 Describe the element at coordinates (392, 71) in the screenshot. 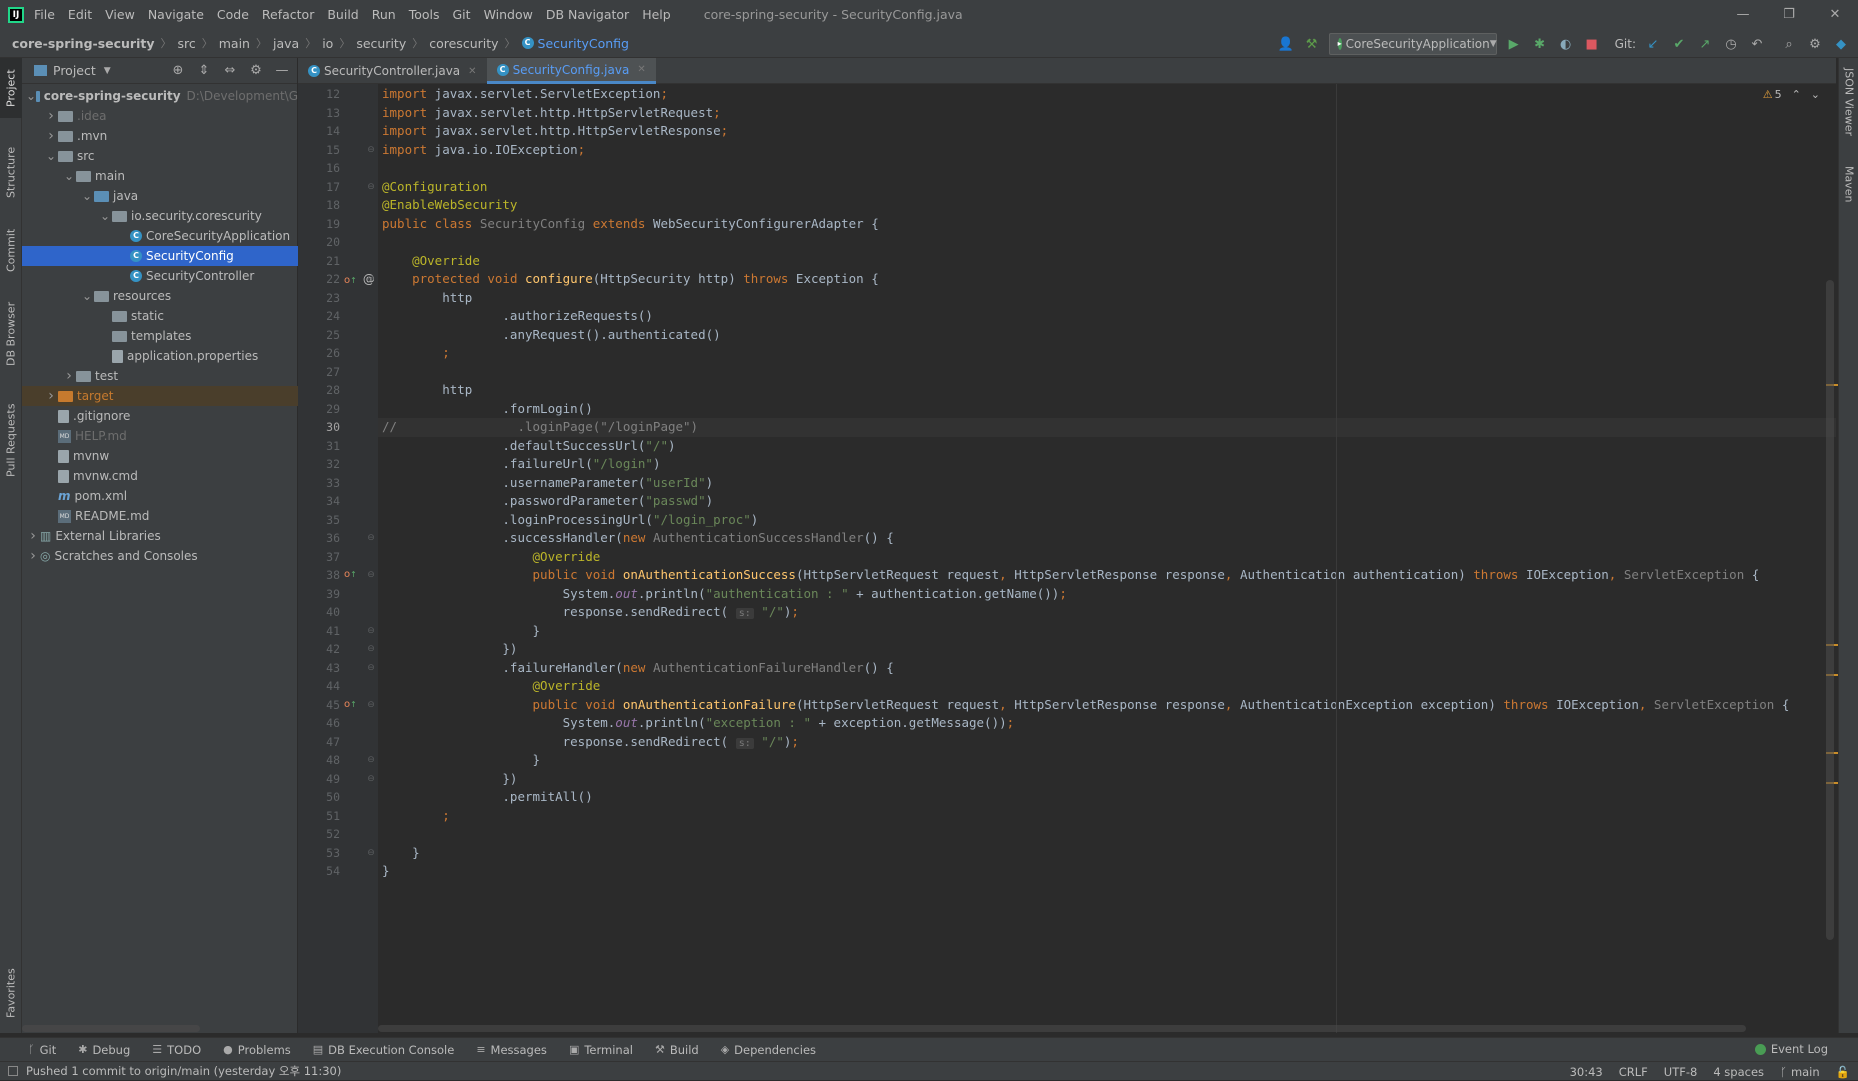

I see `editor-tab: C SecurityController.java ✕` at that location.